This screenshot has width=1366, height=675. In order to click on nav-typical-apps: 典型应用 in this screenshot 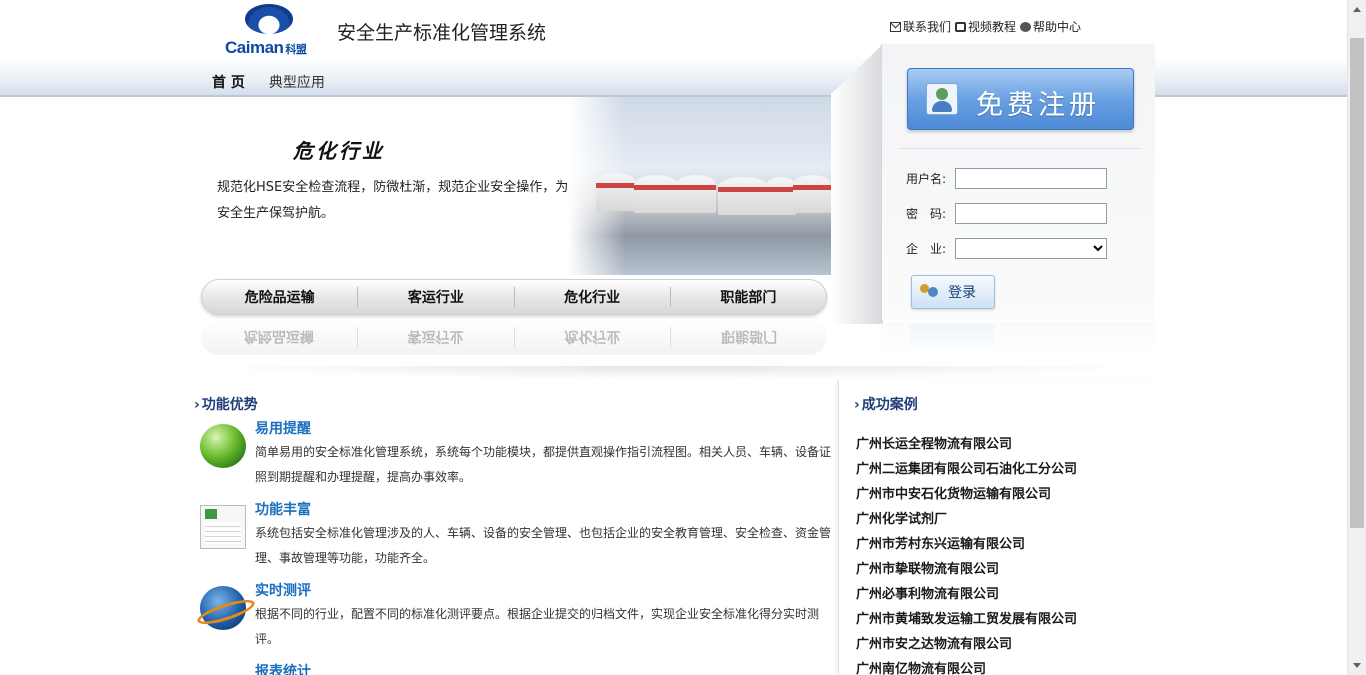, I will do `click(297, 82)`.